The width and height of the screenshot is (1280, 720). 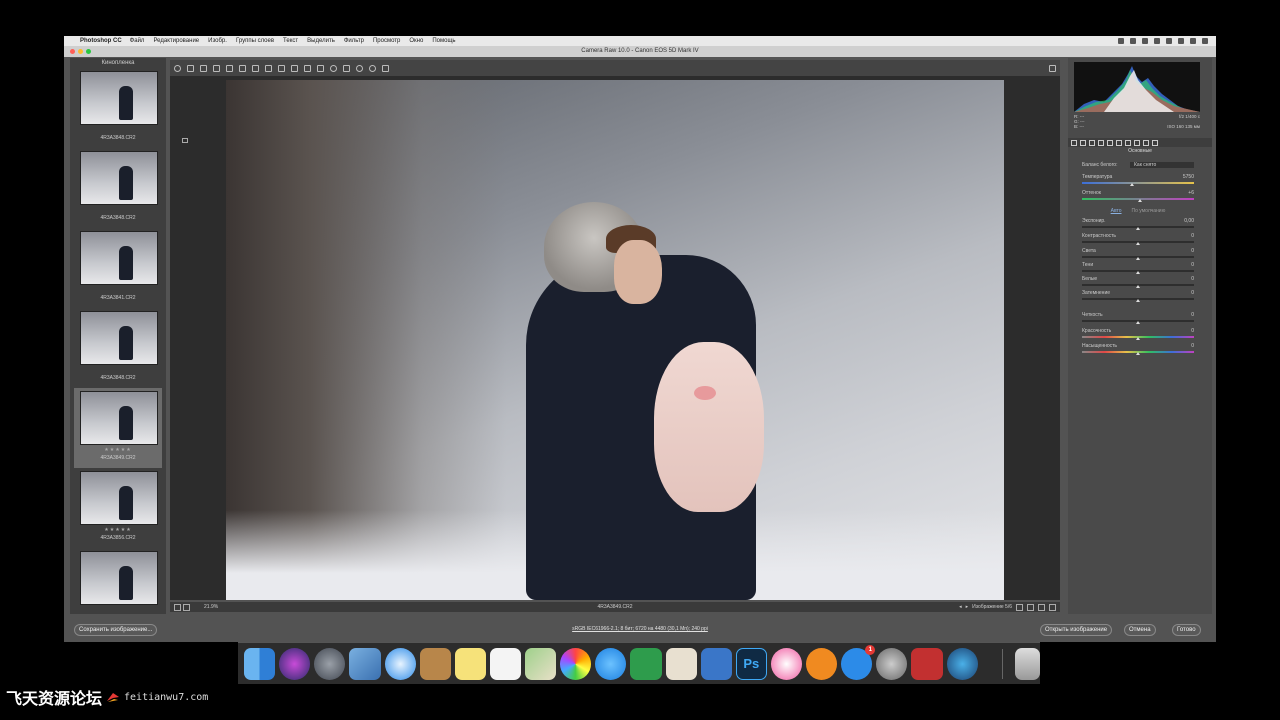 I want to click on tab-hsl, so click(x=1101, y=142).